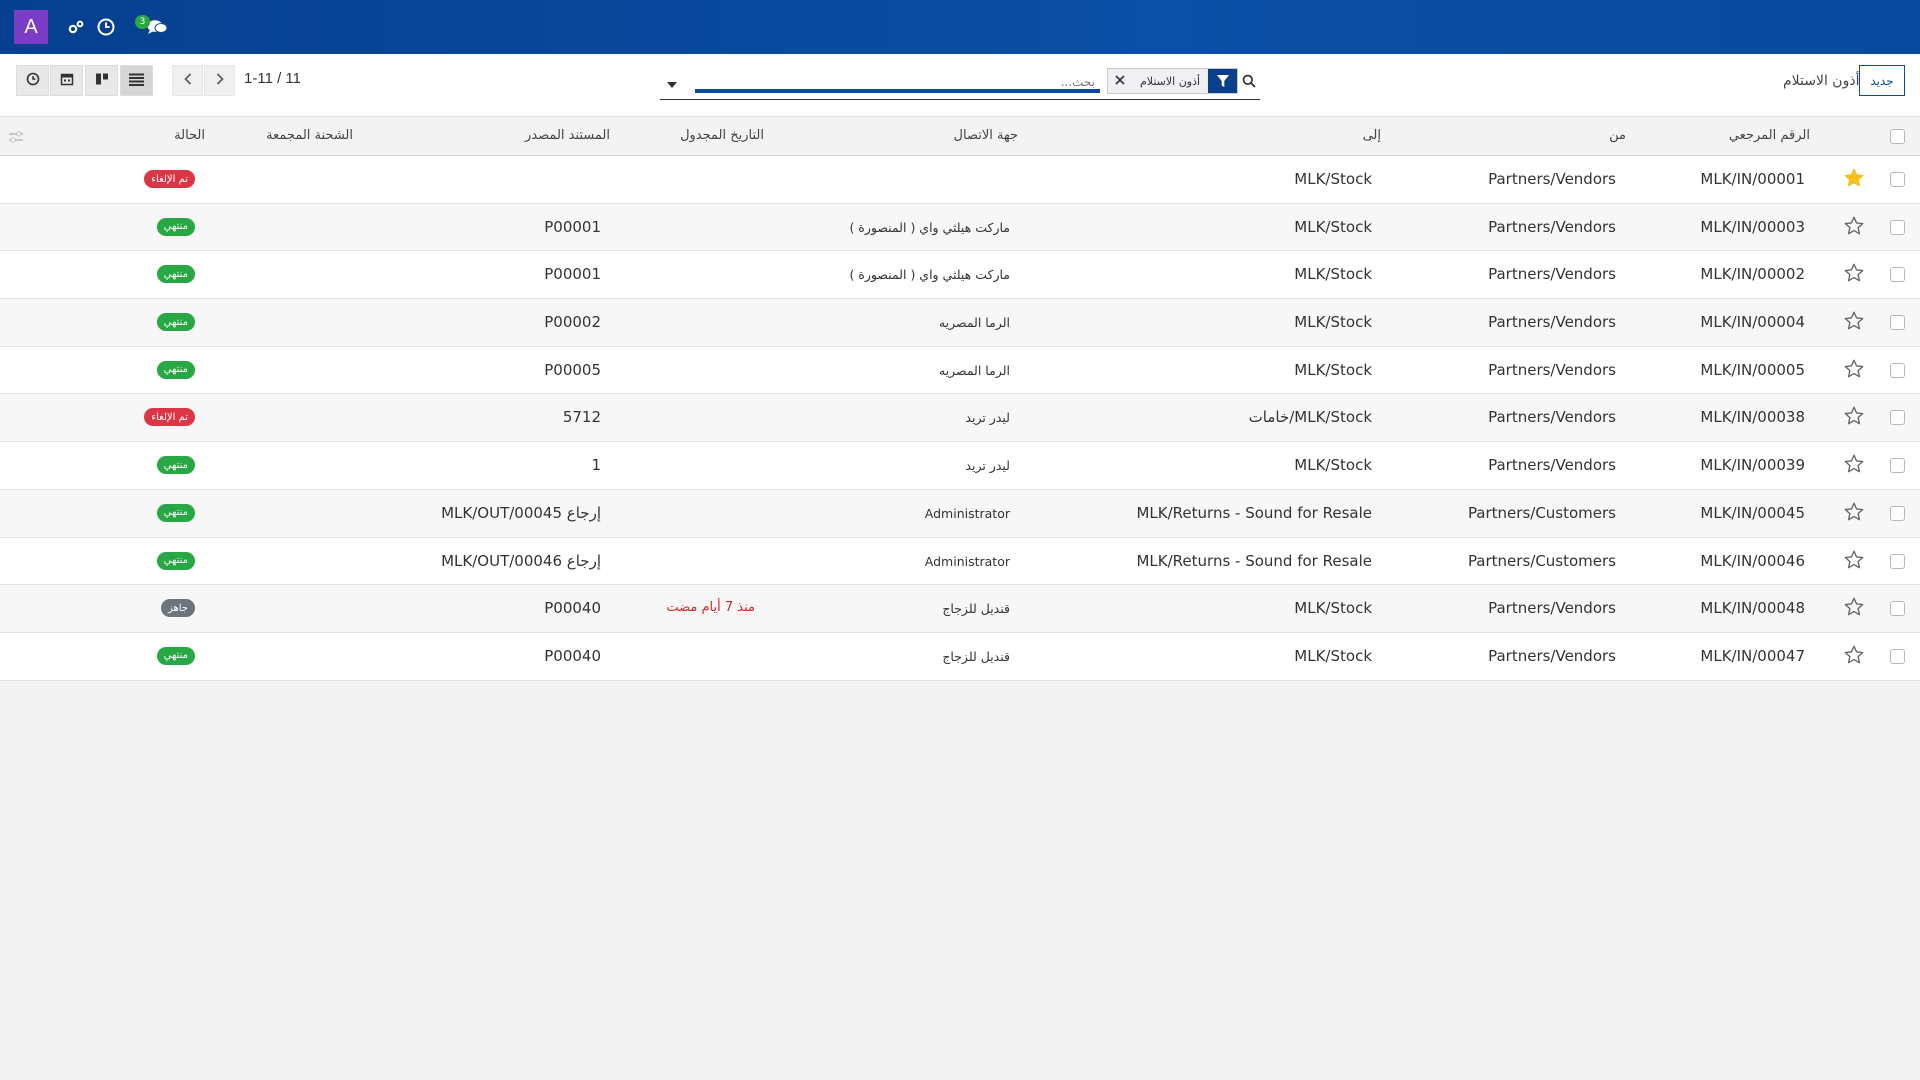  What do you see at coordinates (76, 27) in the screenshot?
I see `cogs-icon` at bounding box center [76, 27].